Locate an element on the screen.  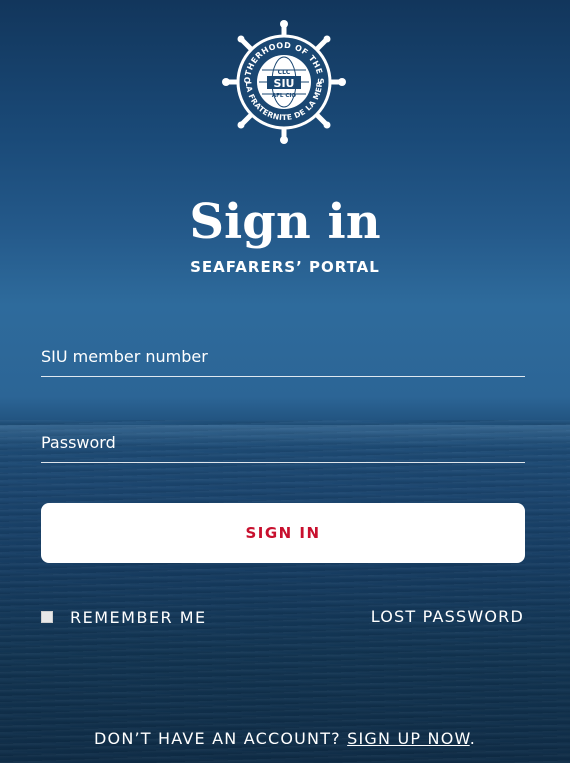
password-input is located at coordinates (283, 442).